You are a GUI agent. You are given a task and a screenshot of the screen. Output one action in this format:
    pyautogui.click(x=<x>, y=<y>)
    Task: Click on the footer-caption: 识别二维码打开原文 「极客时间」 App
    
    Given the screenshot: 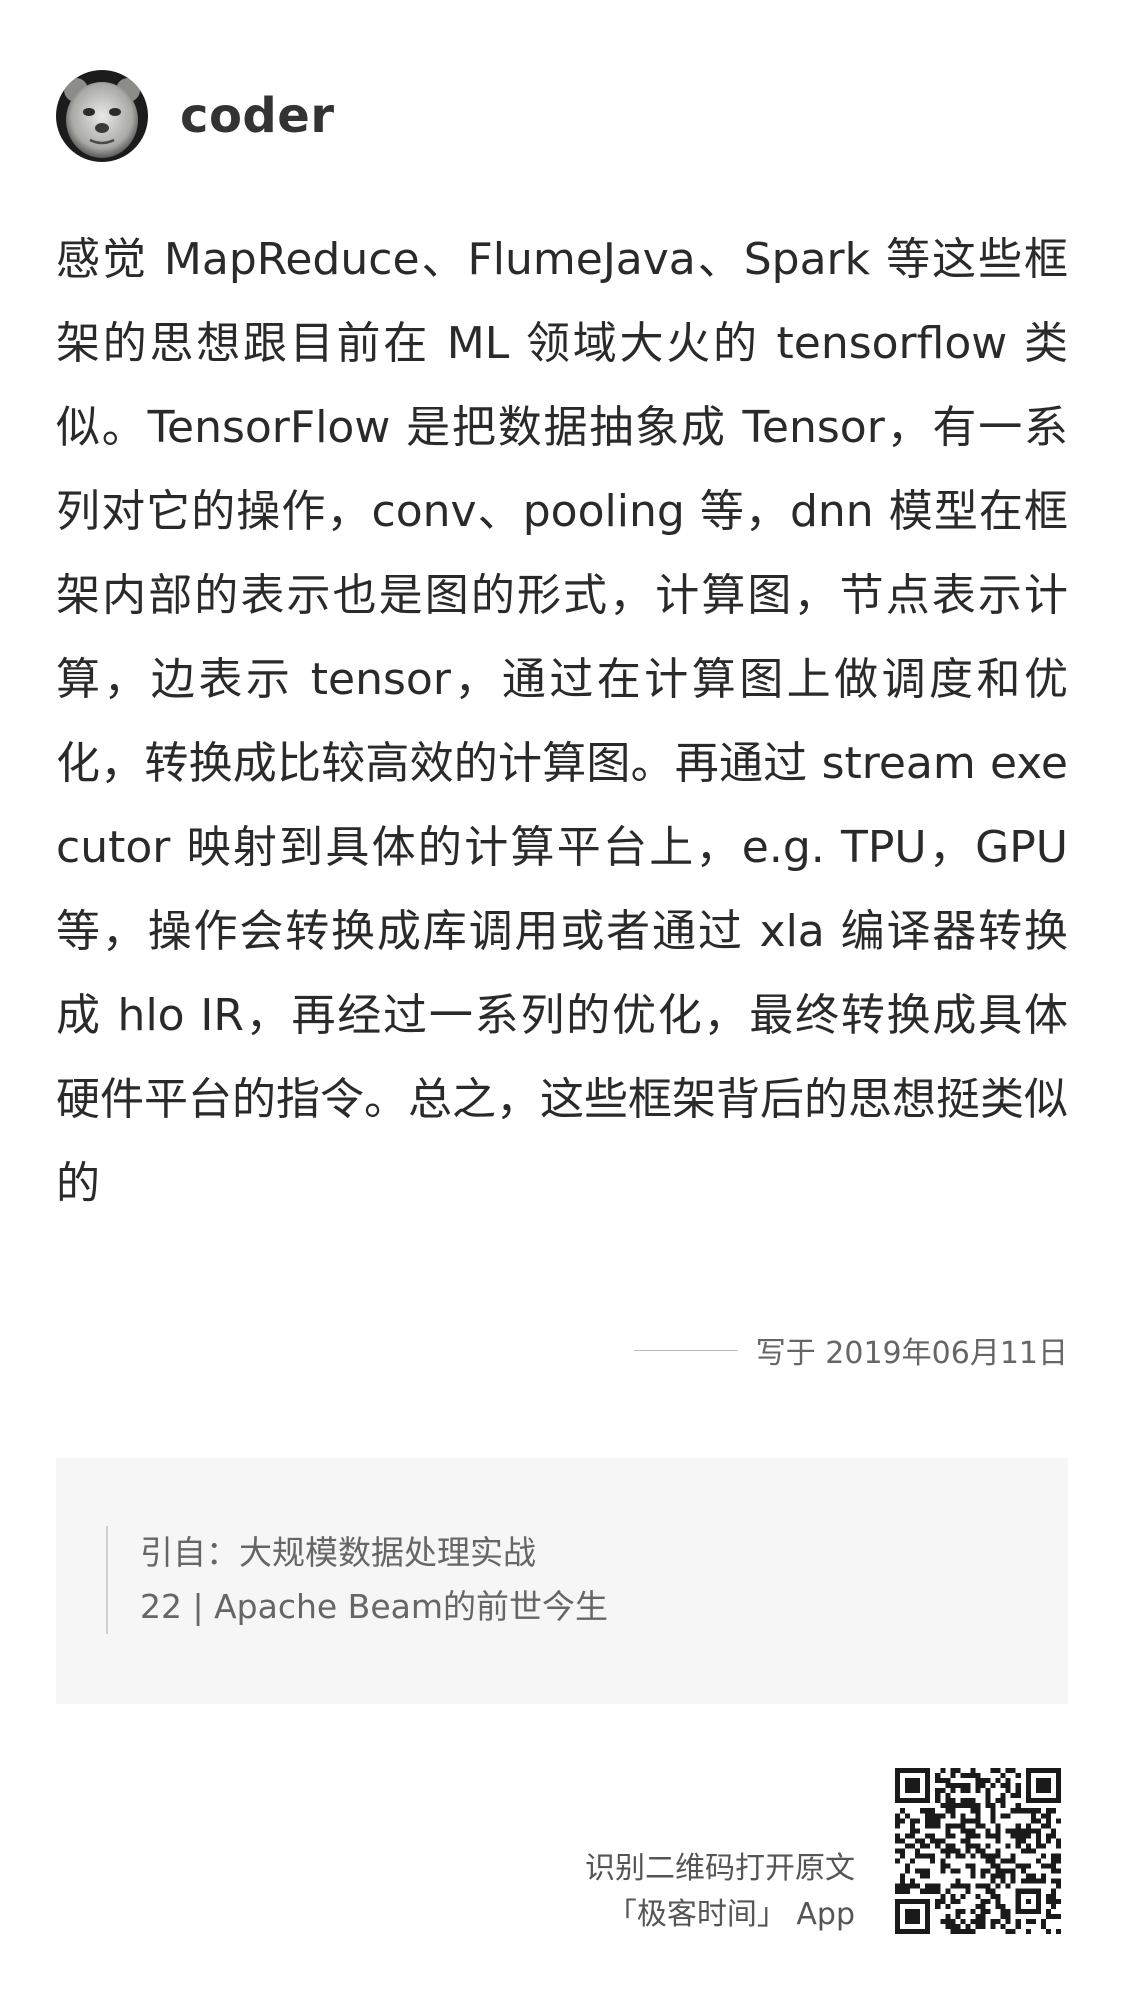 What is the action you would take?
    pyautogui.click(x=720, y=1892)
    